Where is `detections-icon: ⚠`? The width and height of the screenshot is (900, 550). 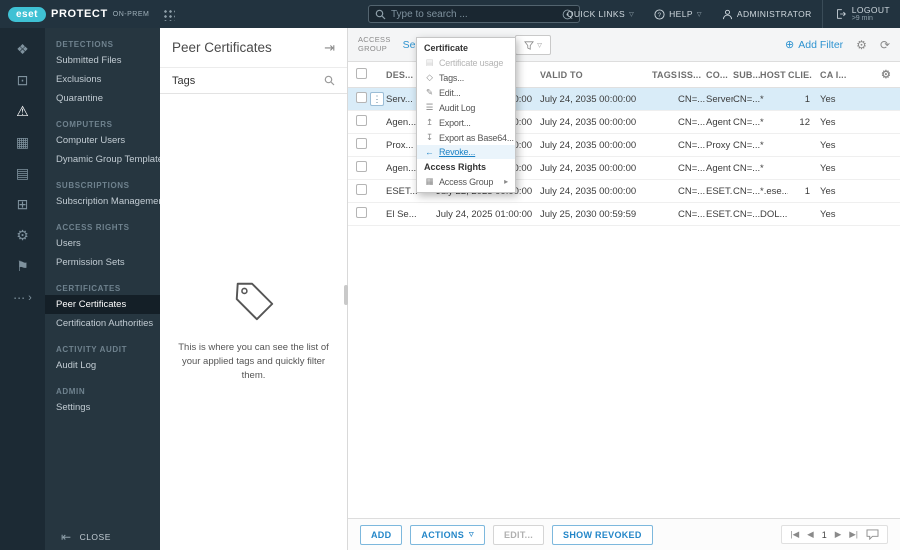
detections-icon: ⚠ is located at coordinates (22, 111).